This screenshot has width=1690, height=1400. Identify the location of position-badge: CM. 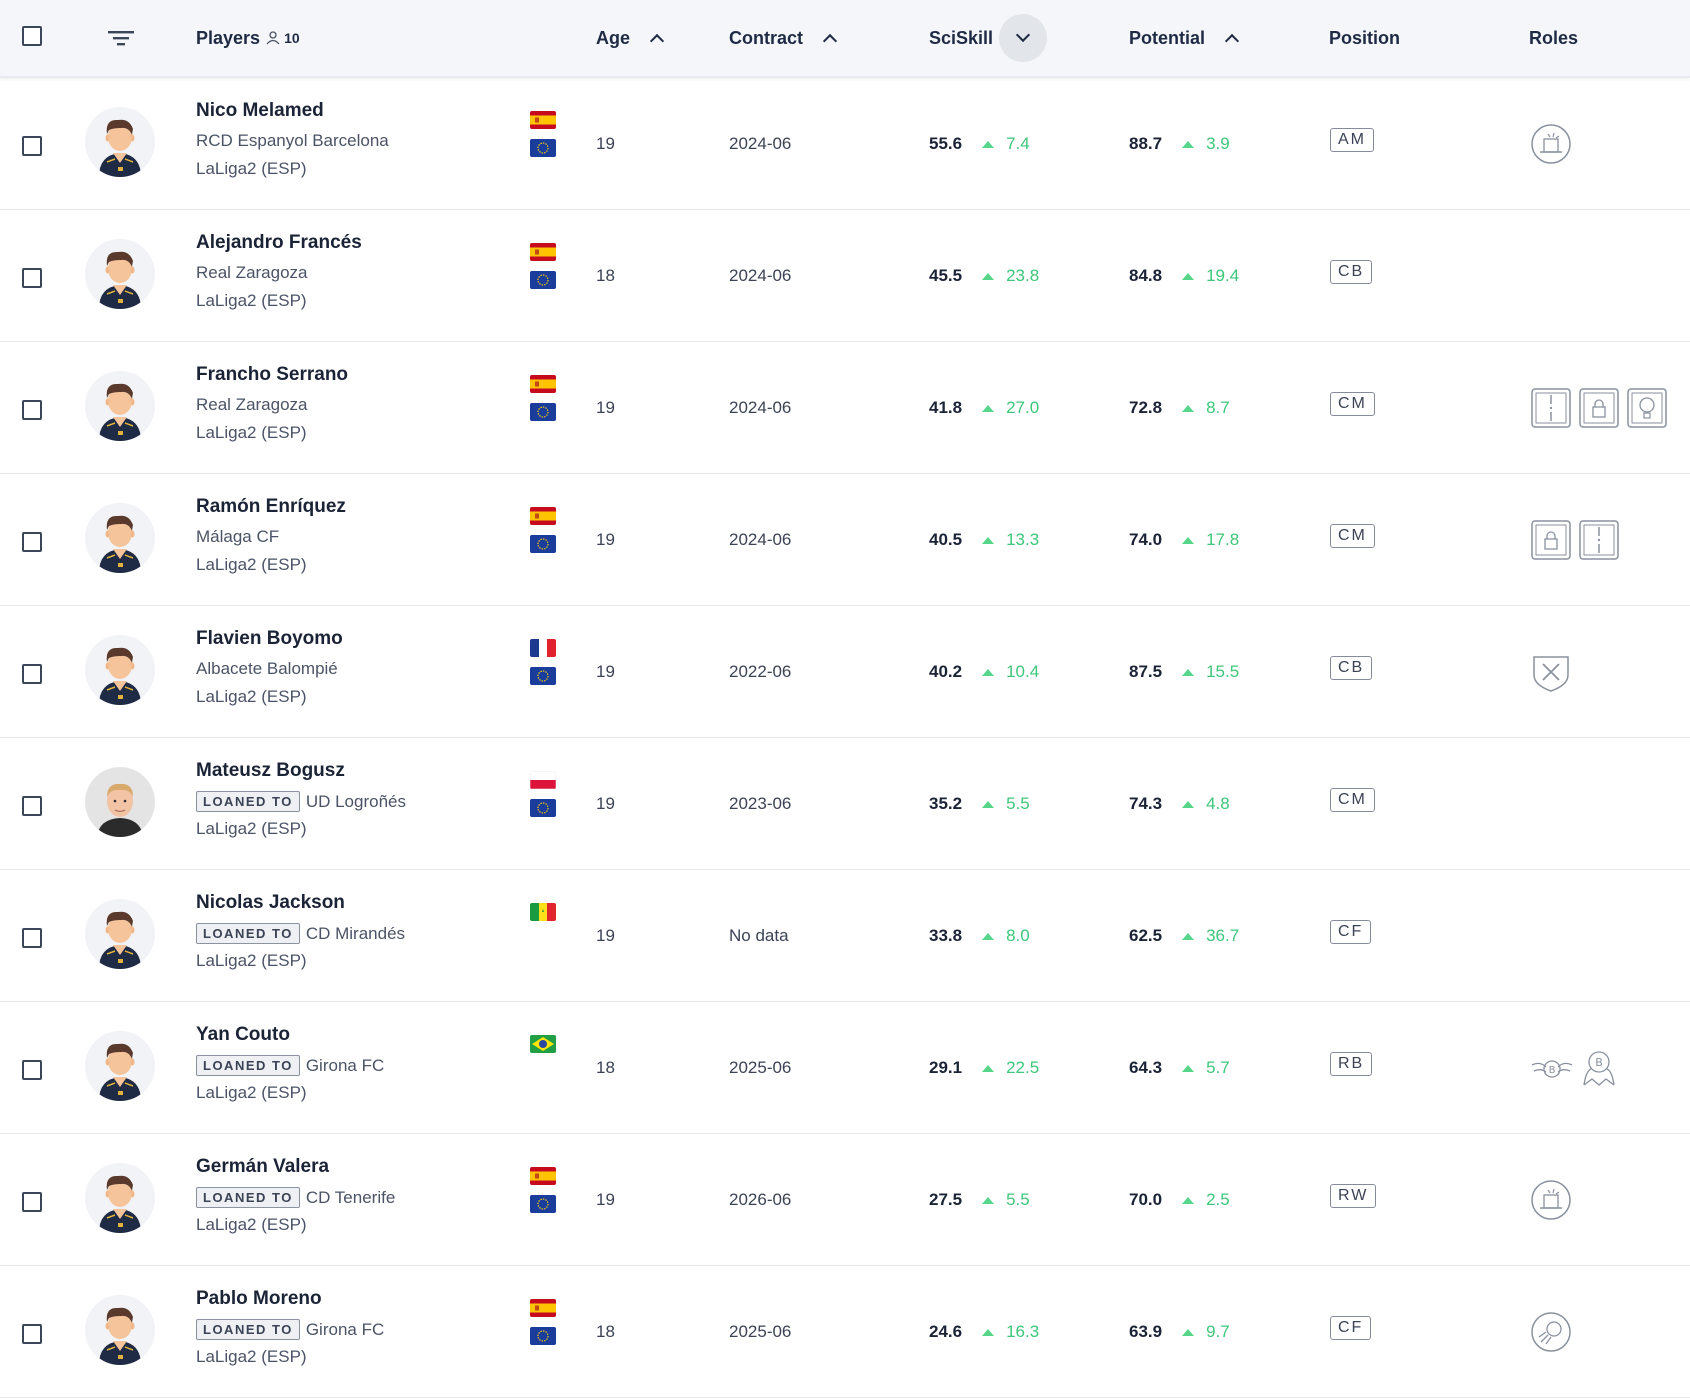
(1352, 536).